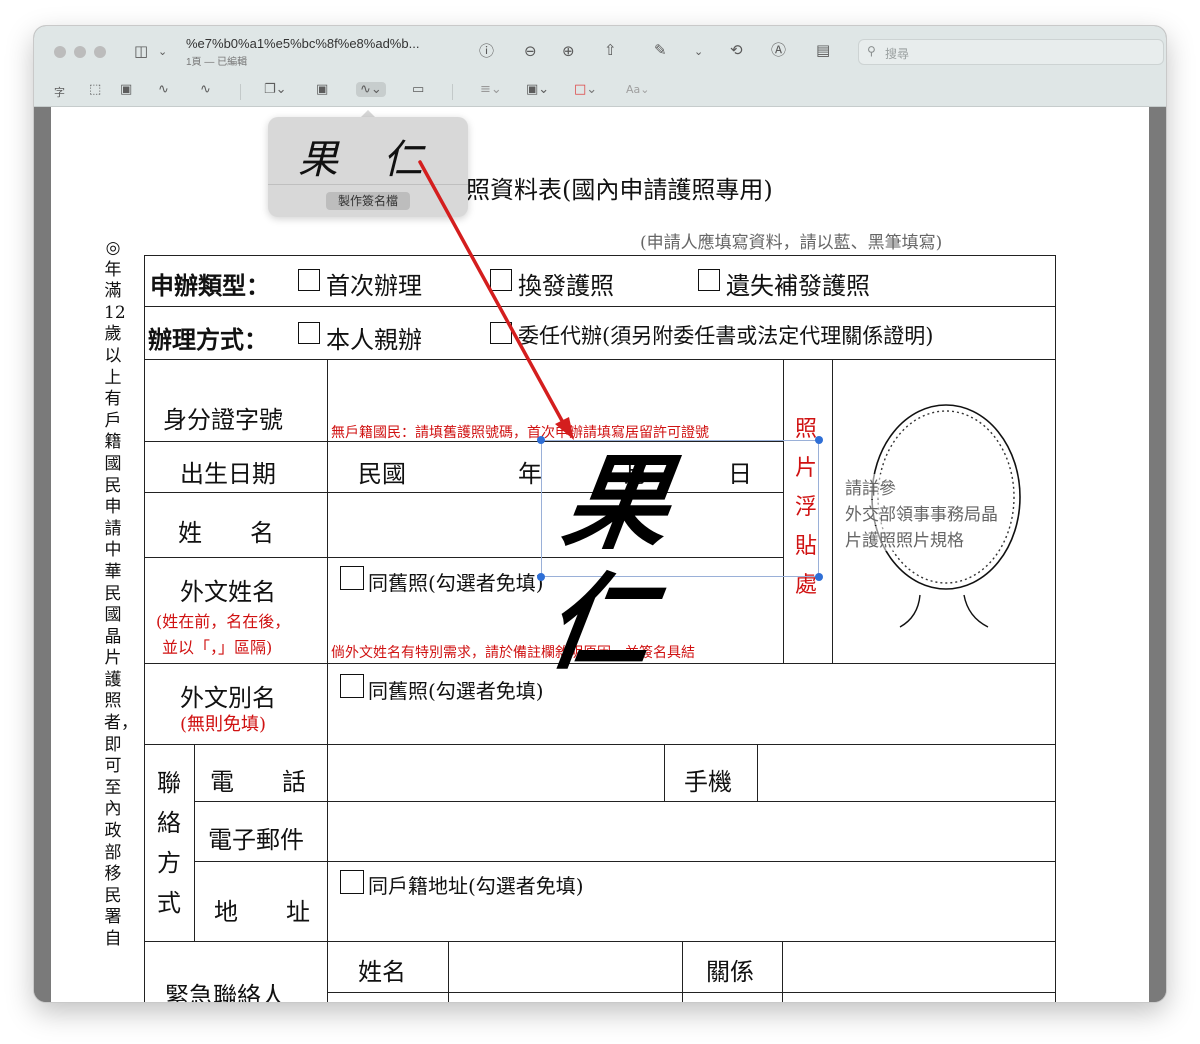 Image resolution: width=1200 pixels, height=1044 pixels. I want to click on annotation-arrow, so click(496, 300).